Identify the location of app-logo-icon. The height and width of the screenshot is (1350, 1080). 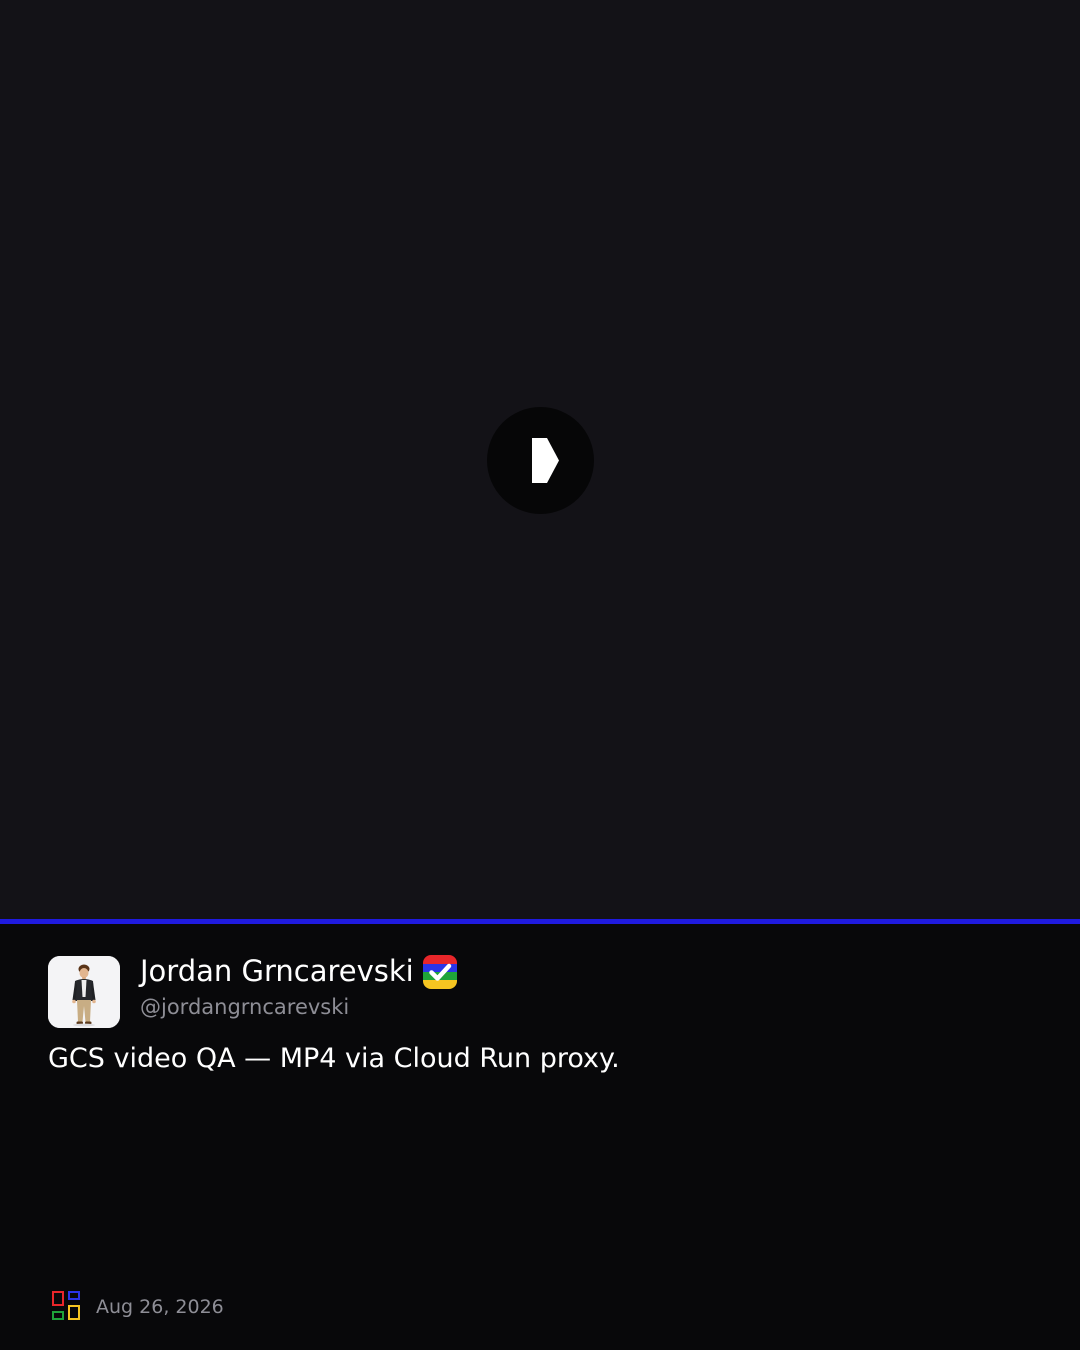
(66, 1306).